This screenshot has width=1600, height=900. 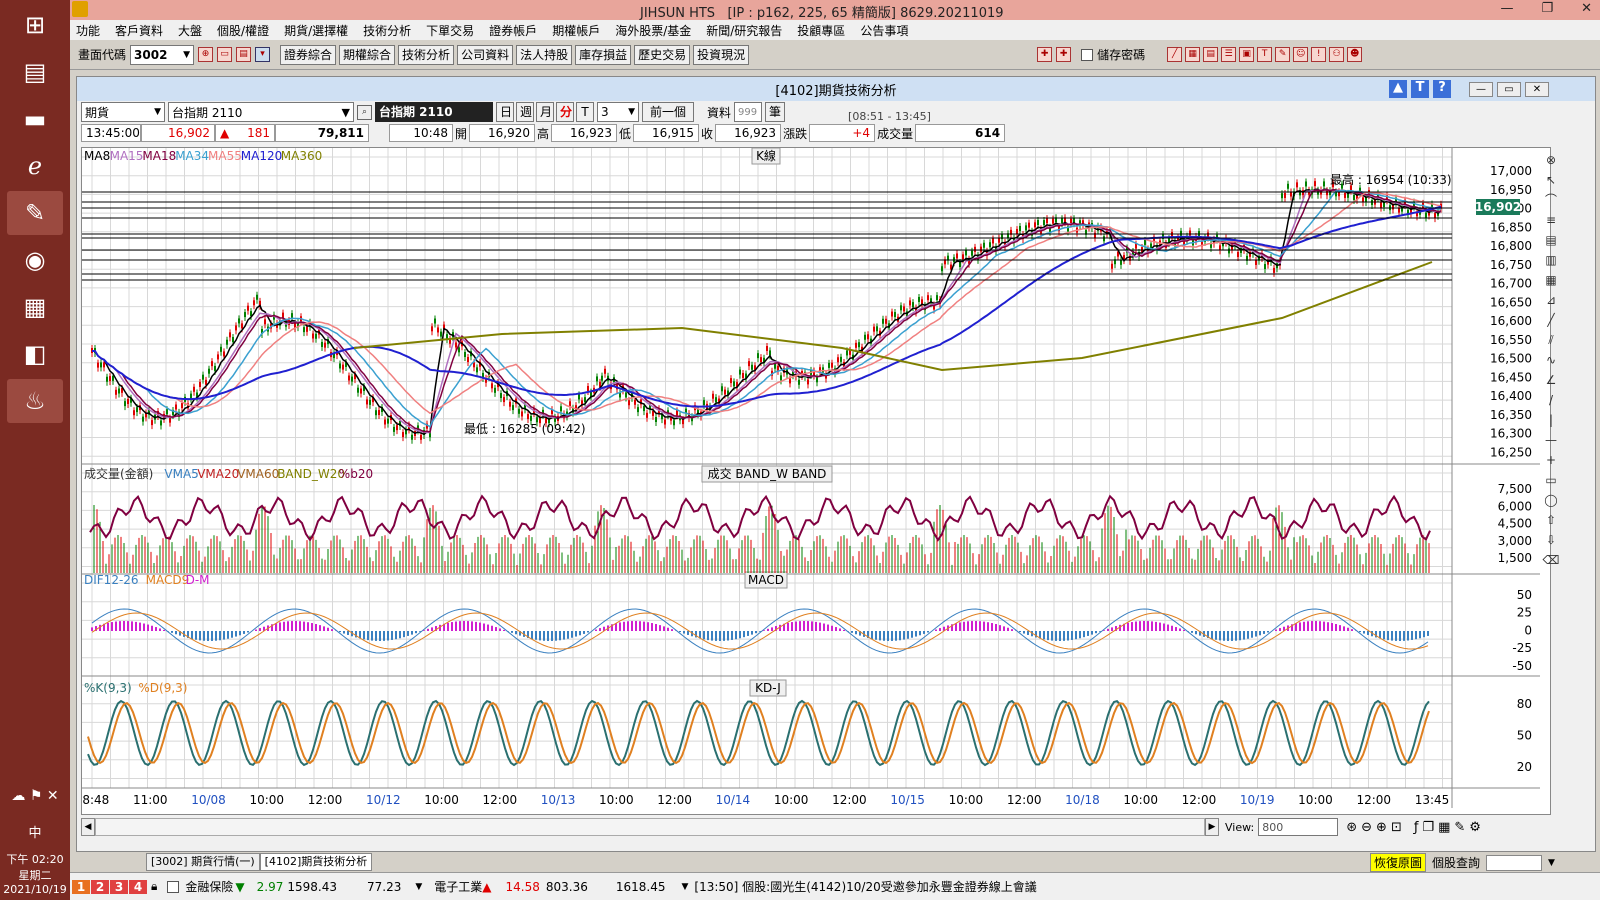 I want to click on scroll-left-icon: ◀, so click(x=88, y=827).